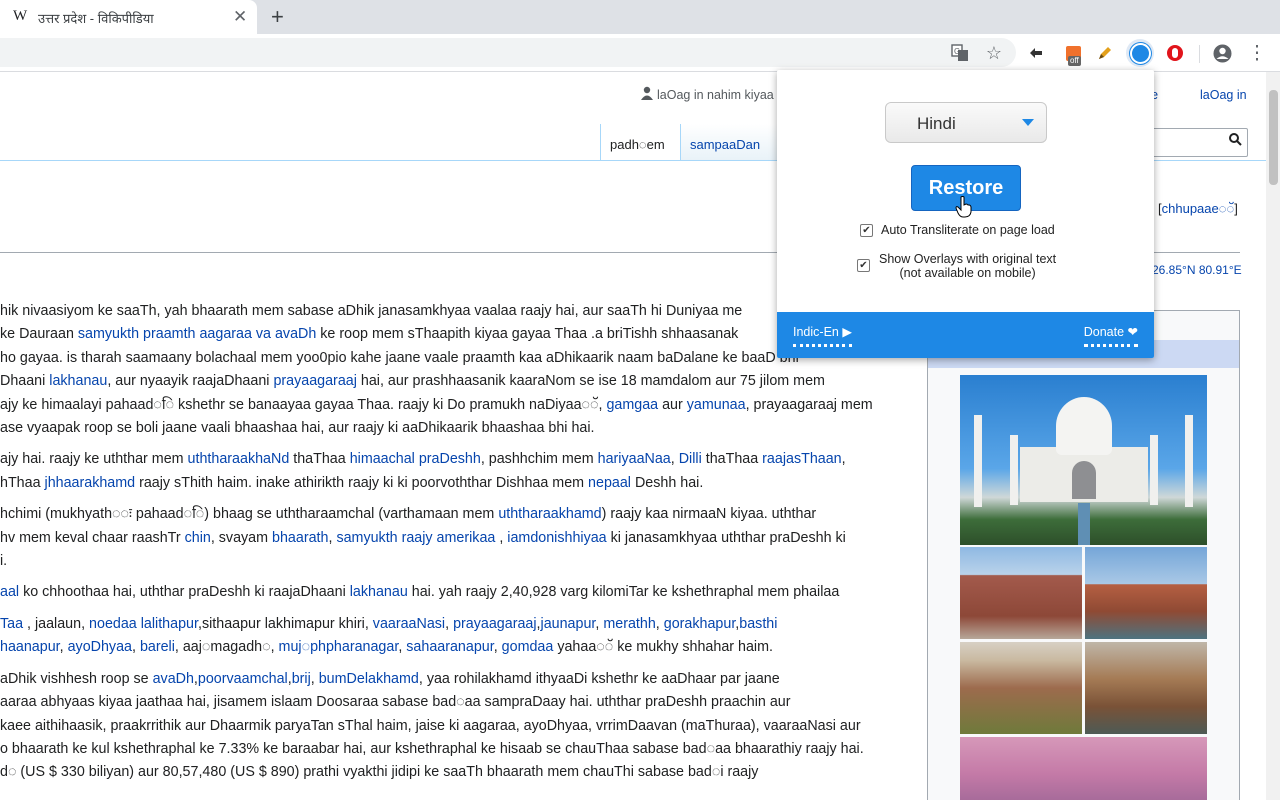  Describe the element at coordinates (1273, 436) in the screenshot. I see `page-scrollbar` at that location.